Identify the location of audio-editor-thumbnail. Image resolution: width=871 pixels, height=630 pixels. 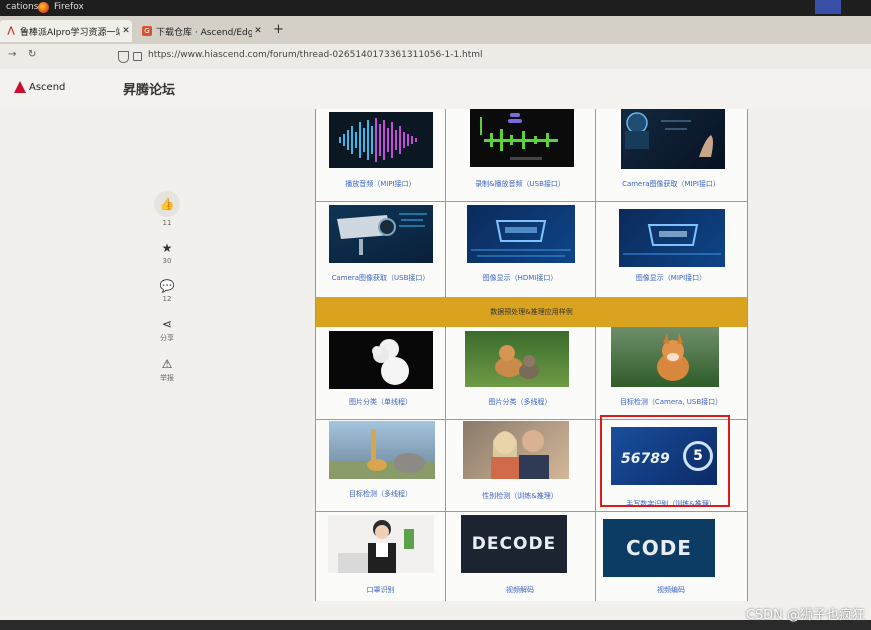
(522, 138).